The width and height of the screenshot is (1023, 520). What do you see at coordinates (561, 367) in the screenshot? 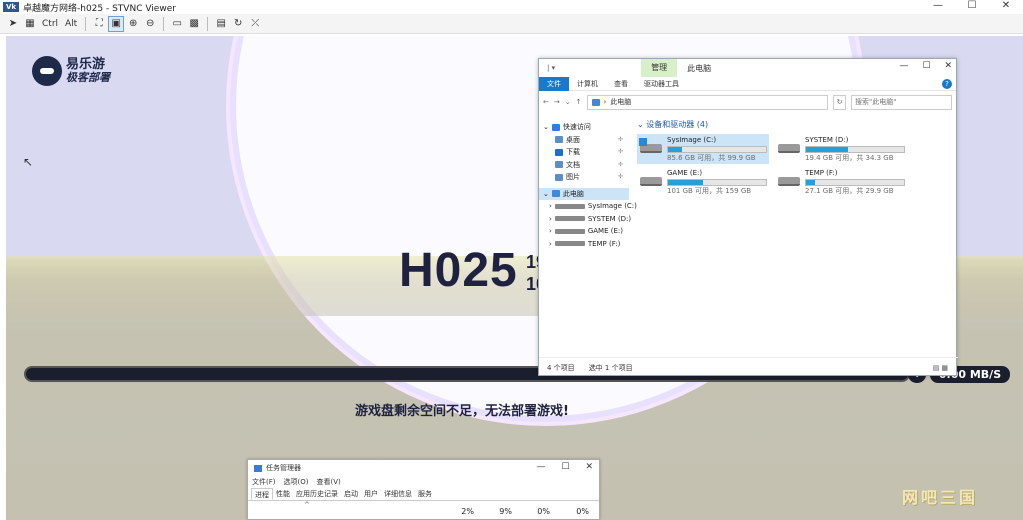
I see `item-count: 4 个项目` at bounding box center [561, 367].